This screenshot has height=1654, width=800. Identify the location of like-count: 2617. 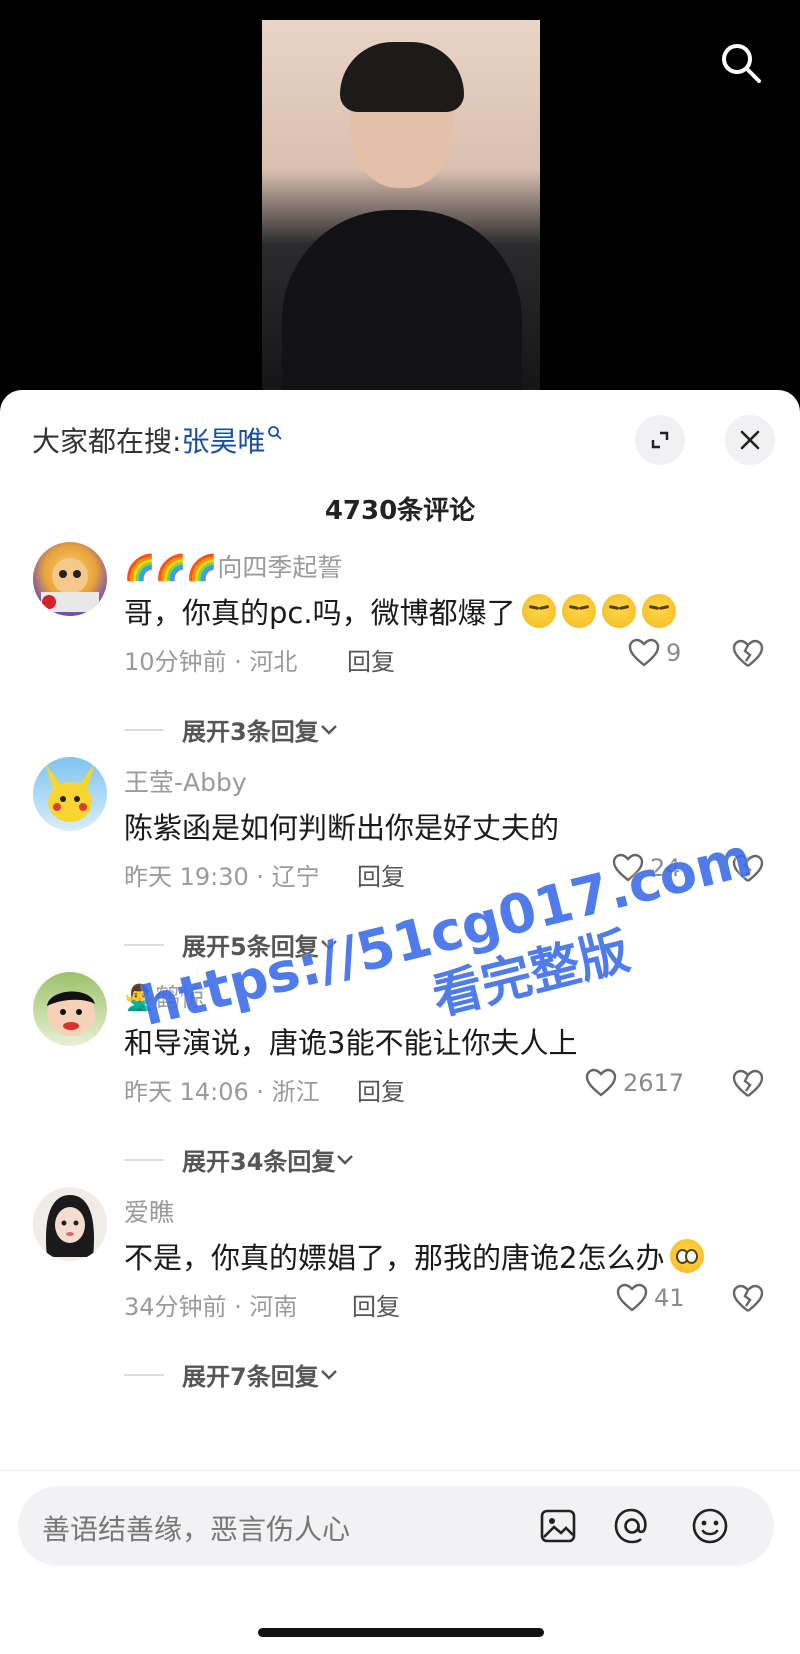
(654, 1083).